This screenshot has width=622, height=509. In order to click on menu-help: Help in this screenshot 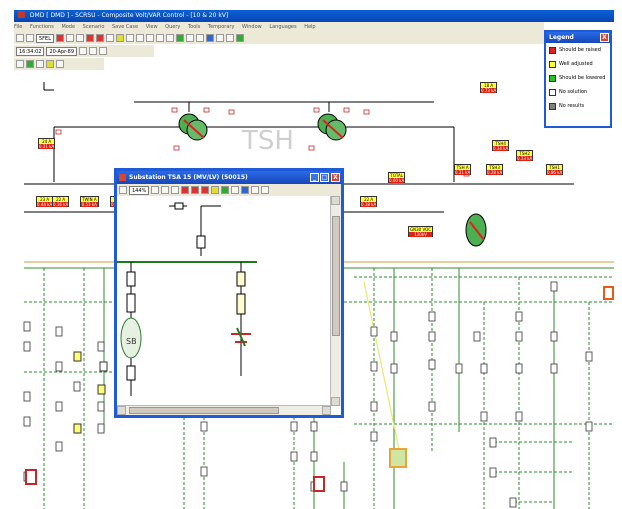, I will do `click(309, 27)`.